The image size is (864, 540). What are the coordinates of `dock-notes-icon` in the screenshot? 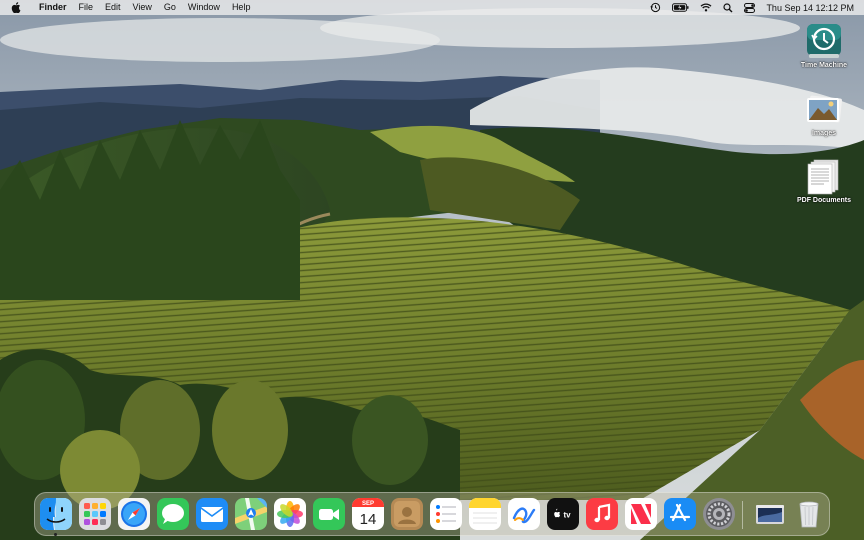 It's located at (485, 514).